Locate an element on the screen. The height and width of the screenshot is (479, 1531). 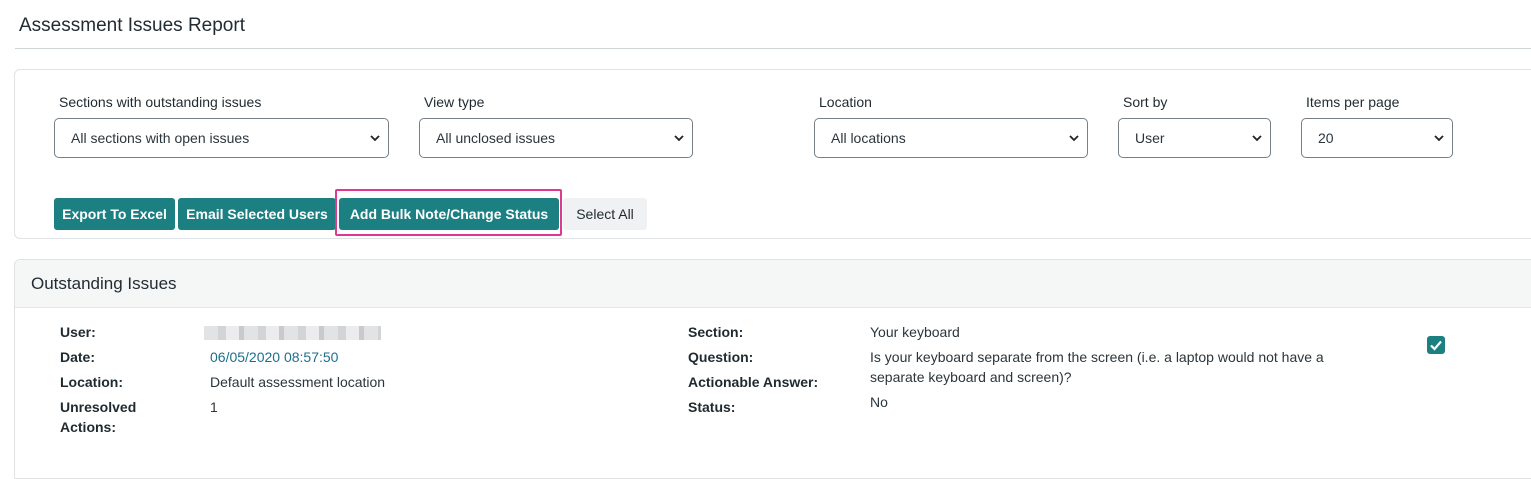
actionable-answer-label: Actionable Answer: is located at coordinates (753, 382).